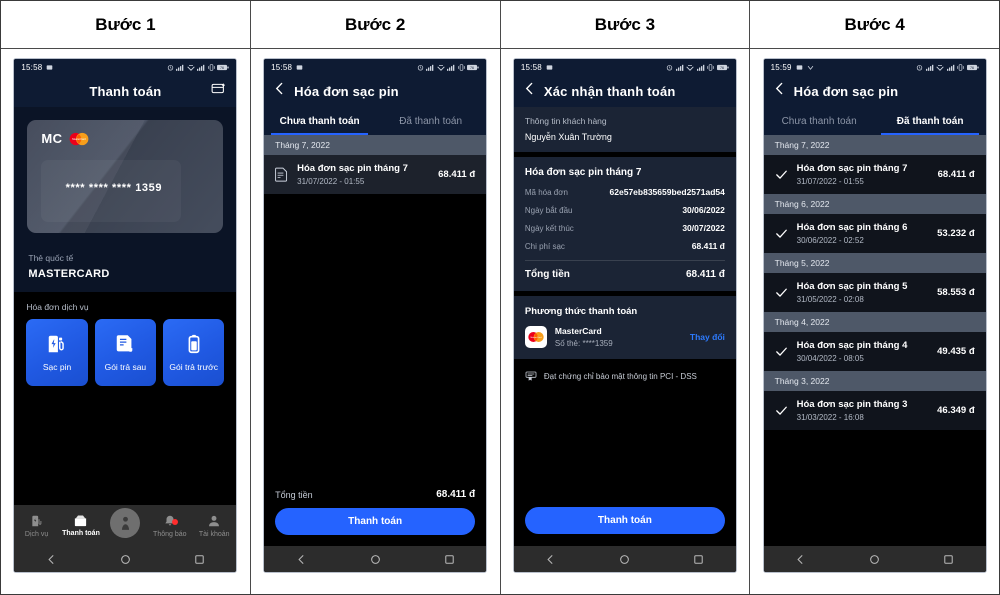 The height and width of the screenshot is (595, 1000). I want to click on app-bar-step-2: Hóa đơn sạc pin, so click(375, 91).